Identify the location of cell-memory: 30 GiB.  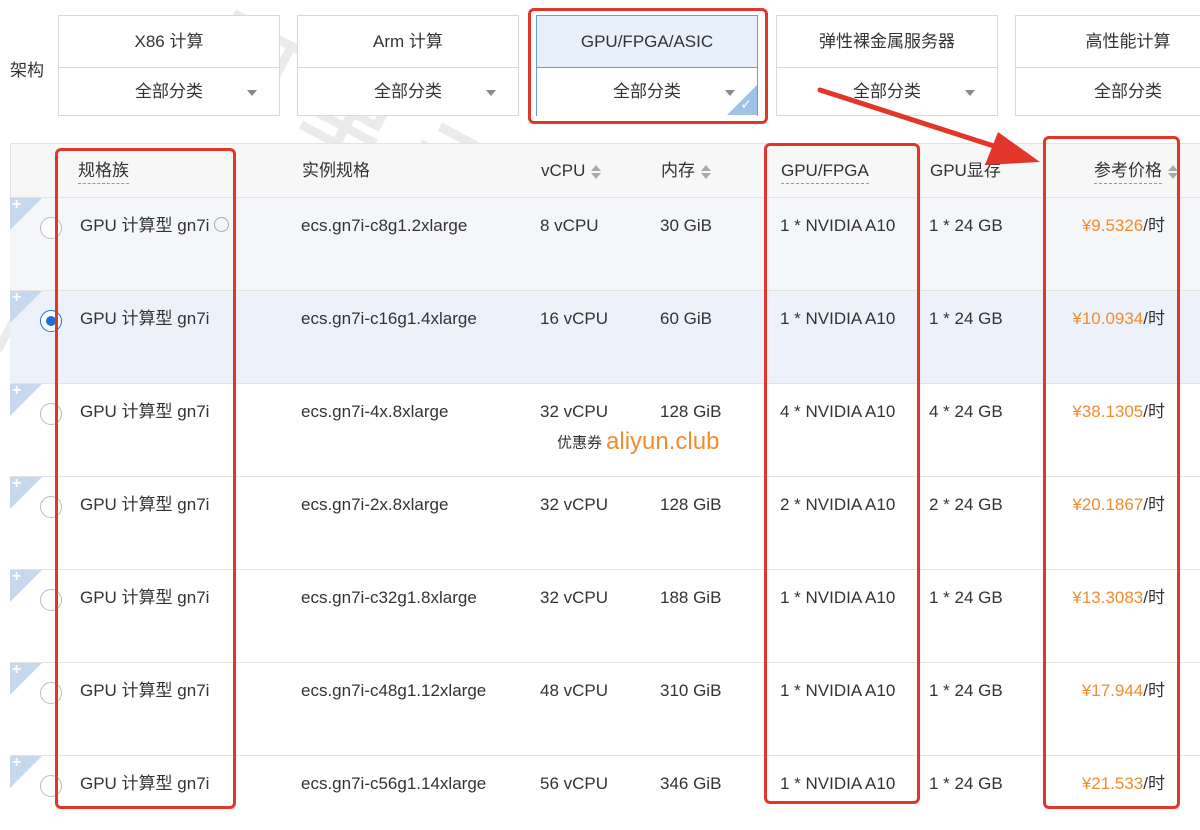
(686, 226).